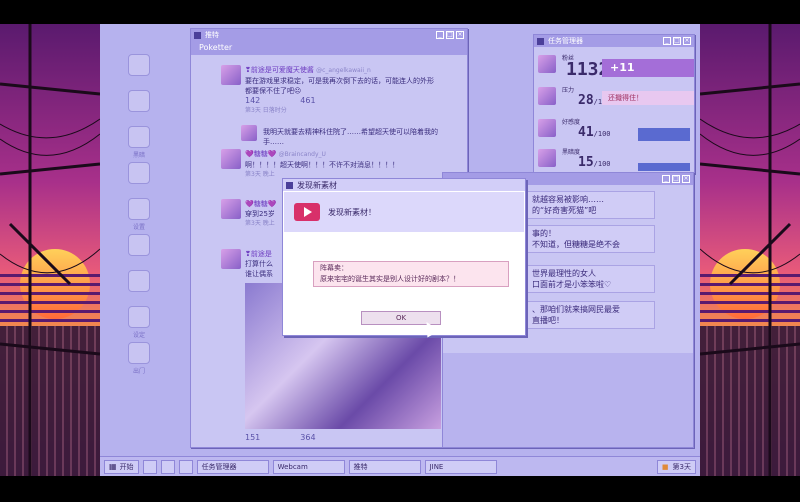  What do you see at coordinates (307, 212) in the screenshot?
I see `play-icon` at bounding box center [307, 212].